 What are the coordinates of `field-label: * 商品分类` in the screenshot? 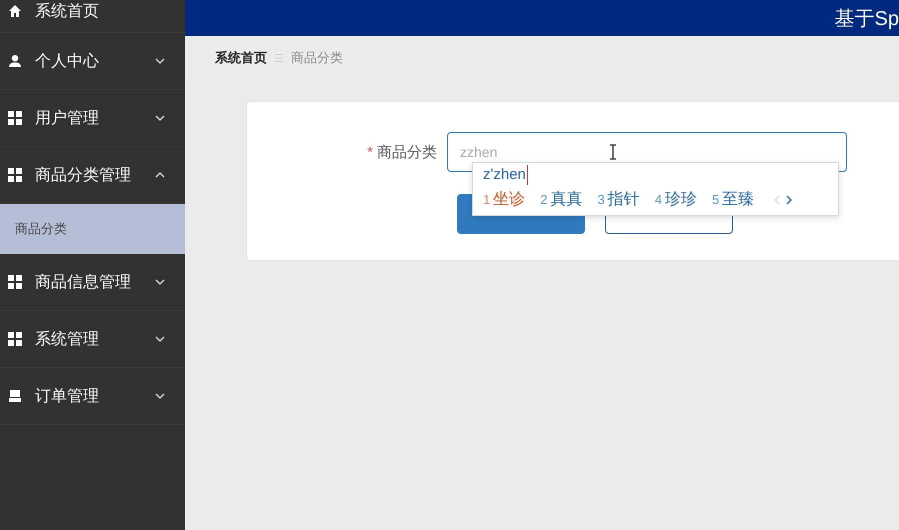 It's located at (402, 152).